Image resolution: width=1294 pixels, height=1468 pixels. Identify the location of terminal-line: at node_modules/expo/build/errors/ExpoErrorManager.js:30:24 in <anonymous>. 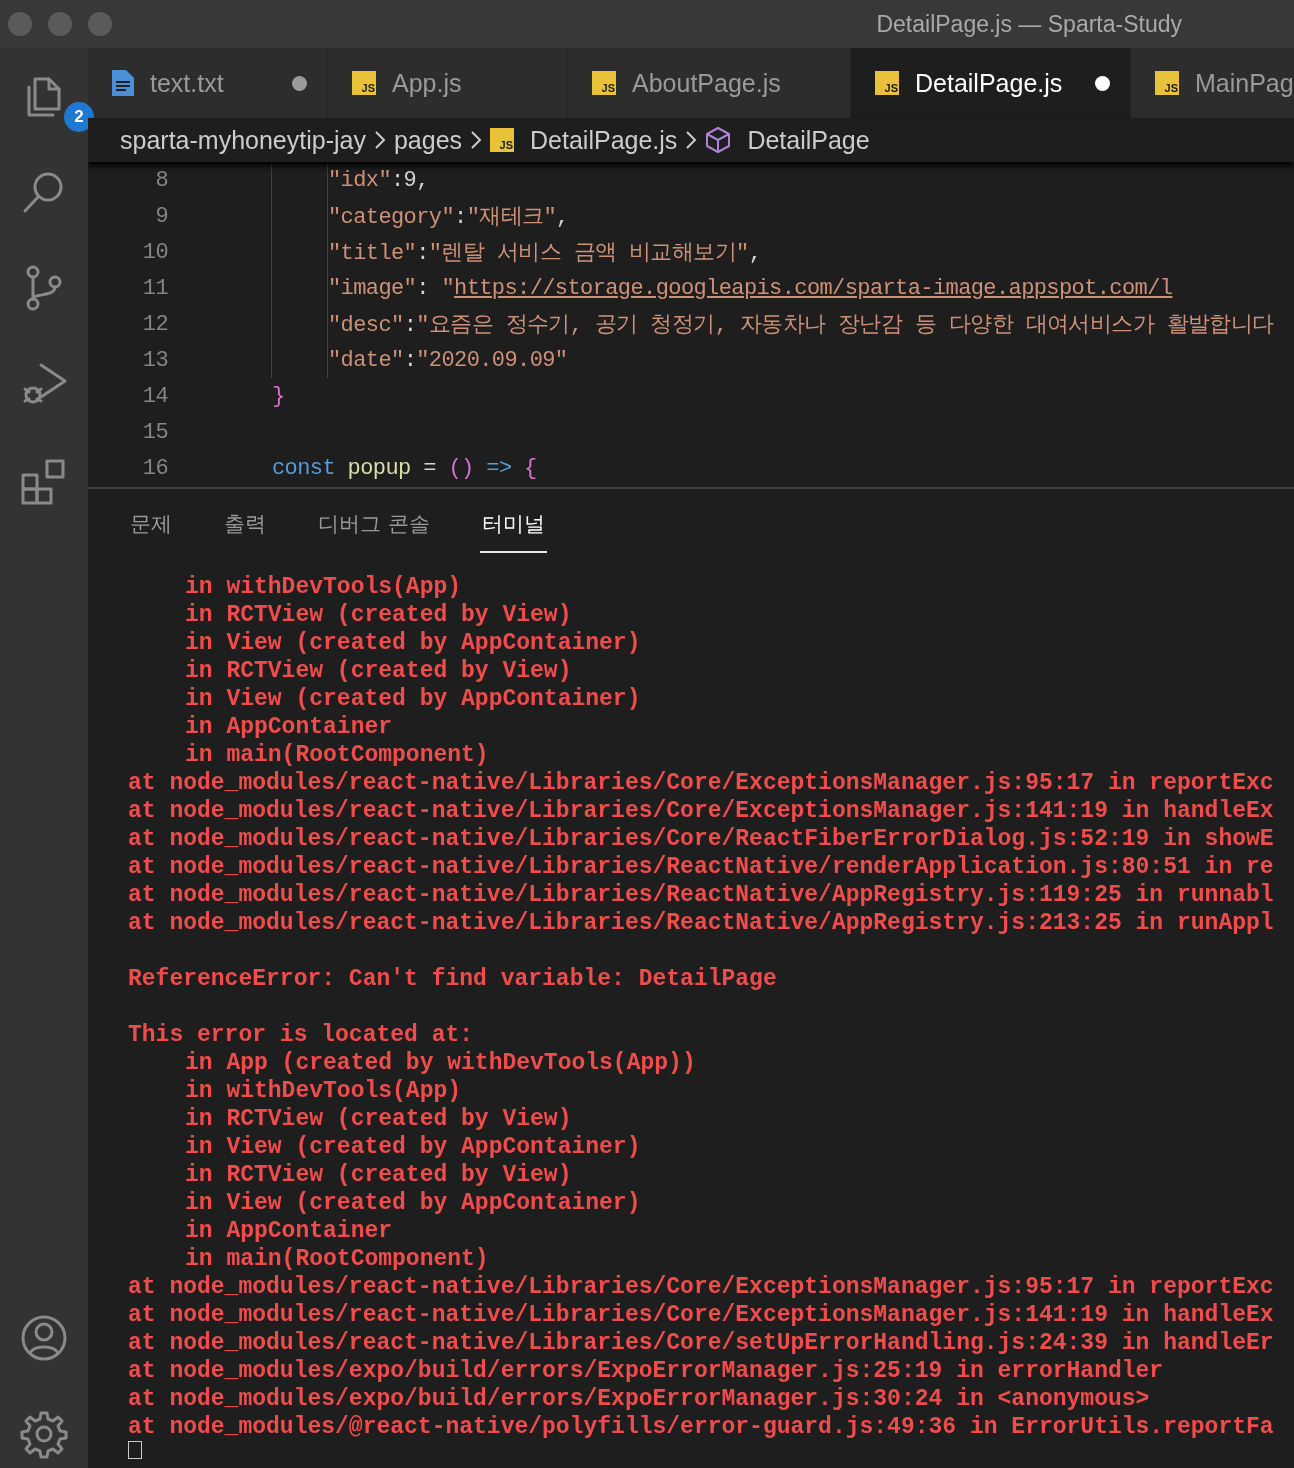
(639, 1399).